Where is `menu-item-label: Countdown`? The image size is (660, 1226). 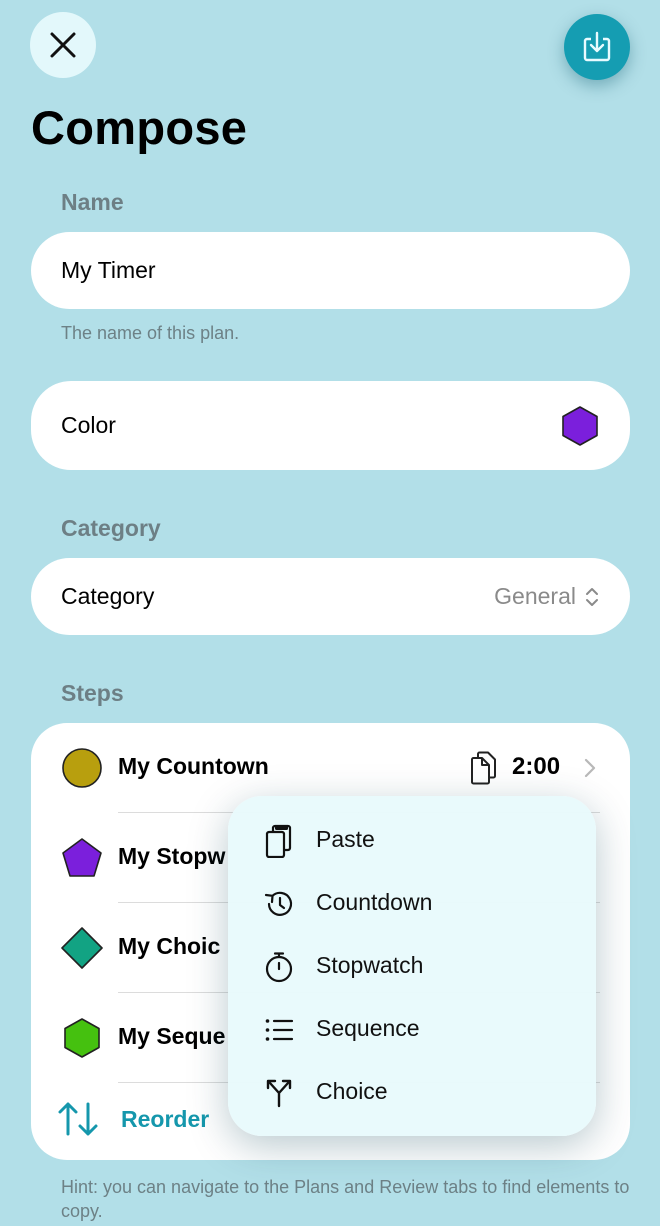
menu-item-label: Countdown is located at coordinates (374, 902).